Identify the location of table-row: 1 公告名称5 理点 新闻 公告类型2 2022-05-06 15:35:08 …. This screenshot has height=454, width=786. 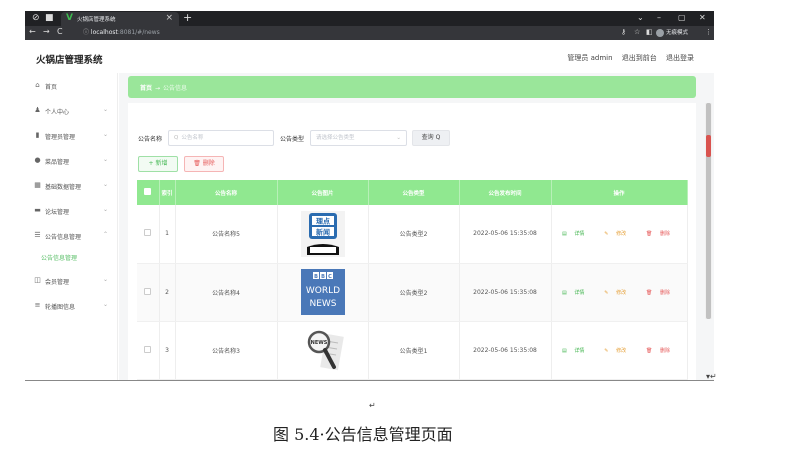
(412, 234).